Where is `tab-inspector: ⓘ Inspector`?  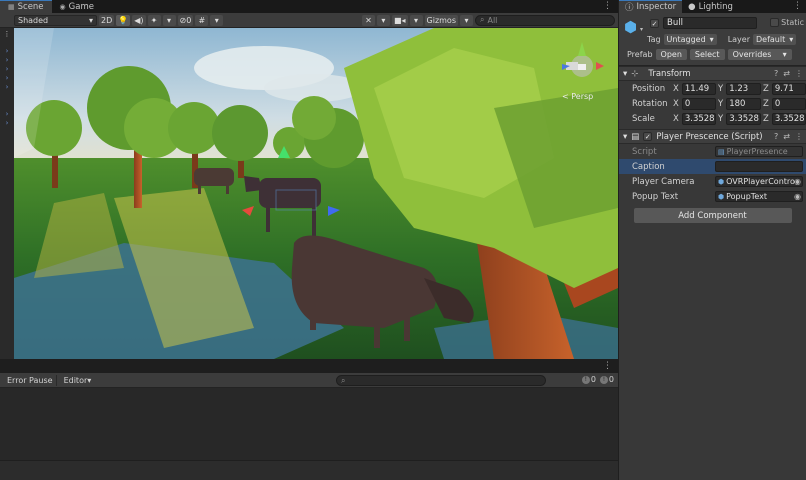
tab-inspector: ⓘ Inspector is located at coordinates (651, 6).